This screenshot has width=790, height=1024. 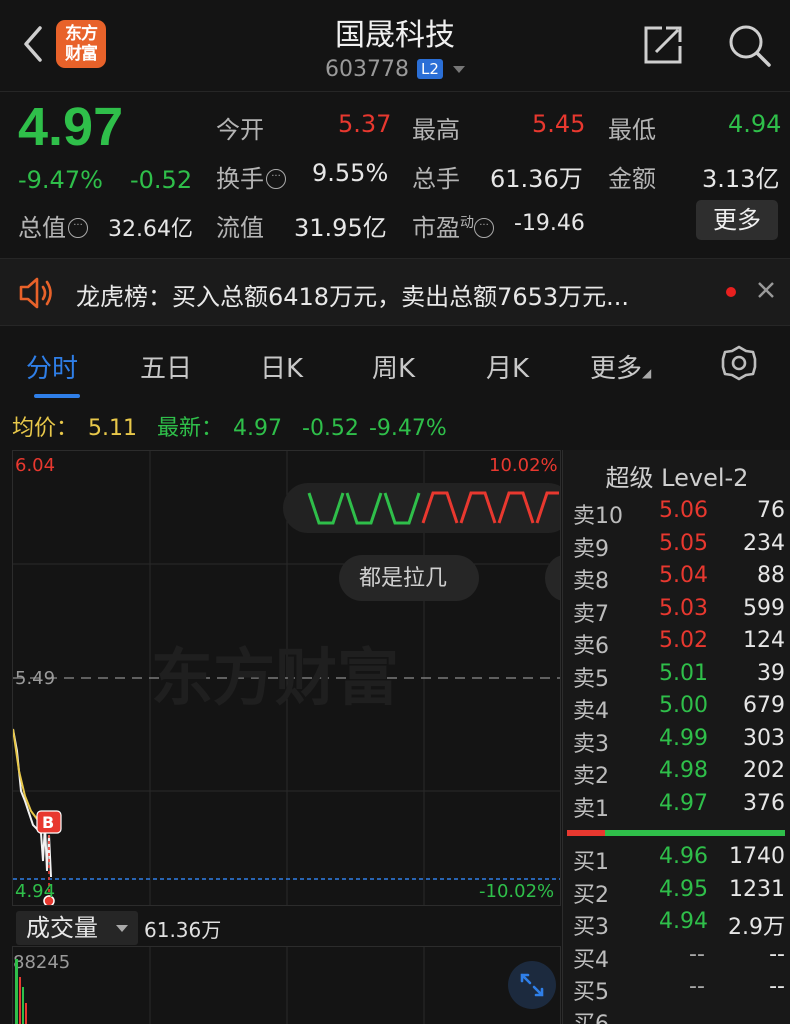 What do you see at coordinates (591, 992) in the screenshot?
I see `bid-label: 买5` at bounding box center [591, 992].